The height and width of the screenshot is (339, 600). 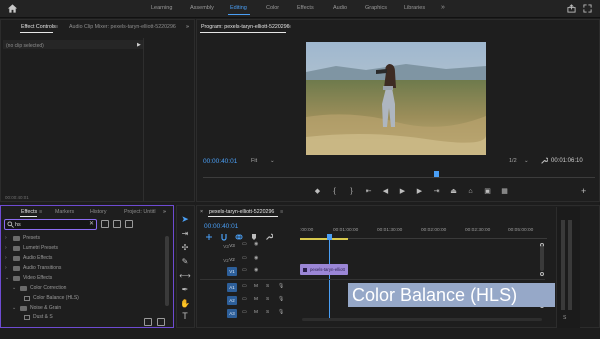 What do you see at coordinates (105, 224) in the screenshot?
I see `accelerated-effects-icon` at bounding box center [105, 224].